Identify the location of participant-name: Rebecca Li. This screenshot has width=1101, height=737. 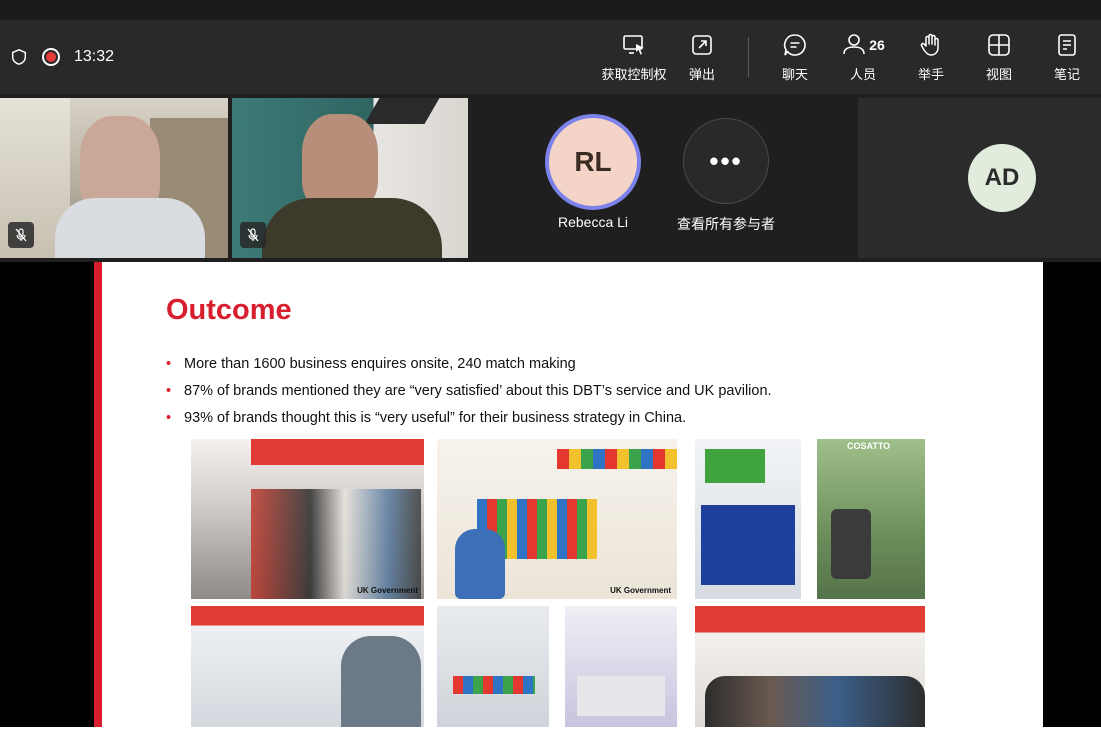
(593, 222).